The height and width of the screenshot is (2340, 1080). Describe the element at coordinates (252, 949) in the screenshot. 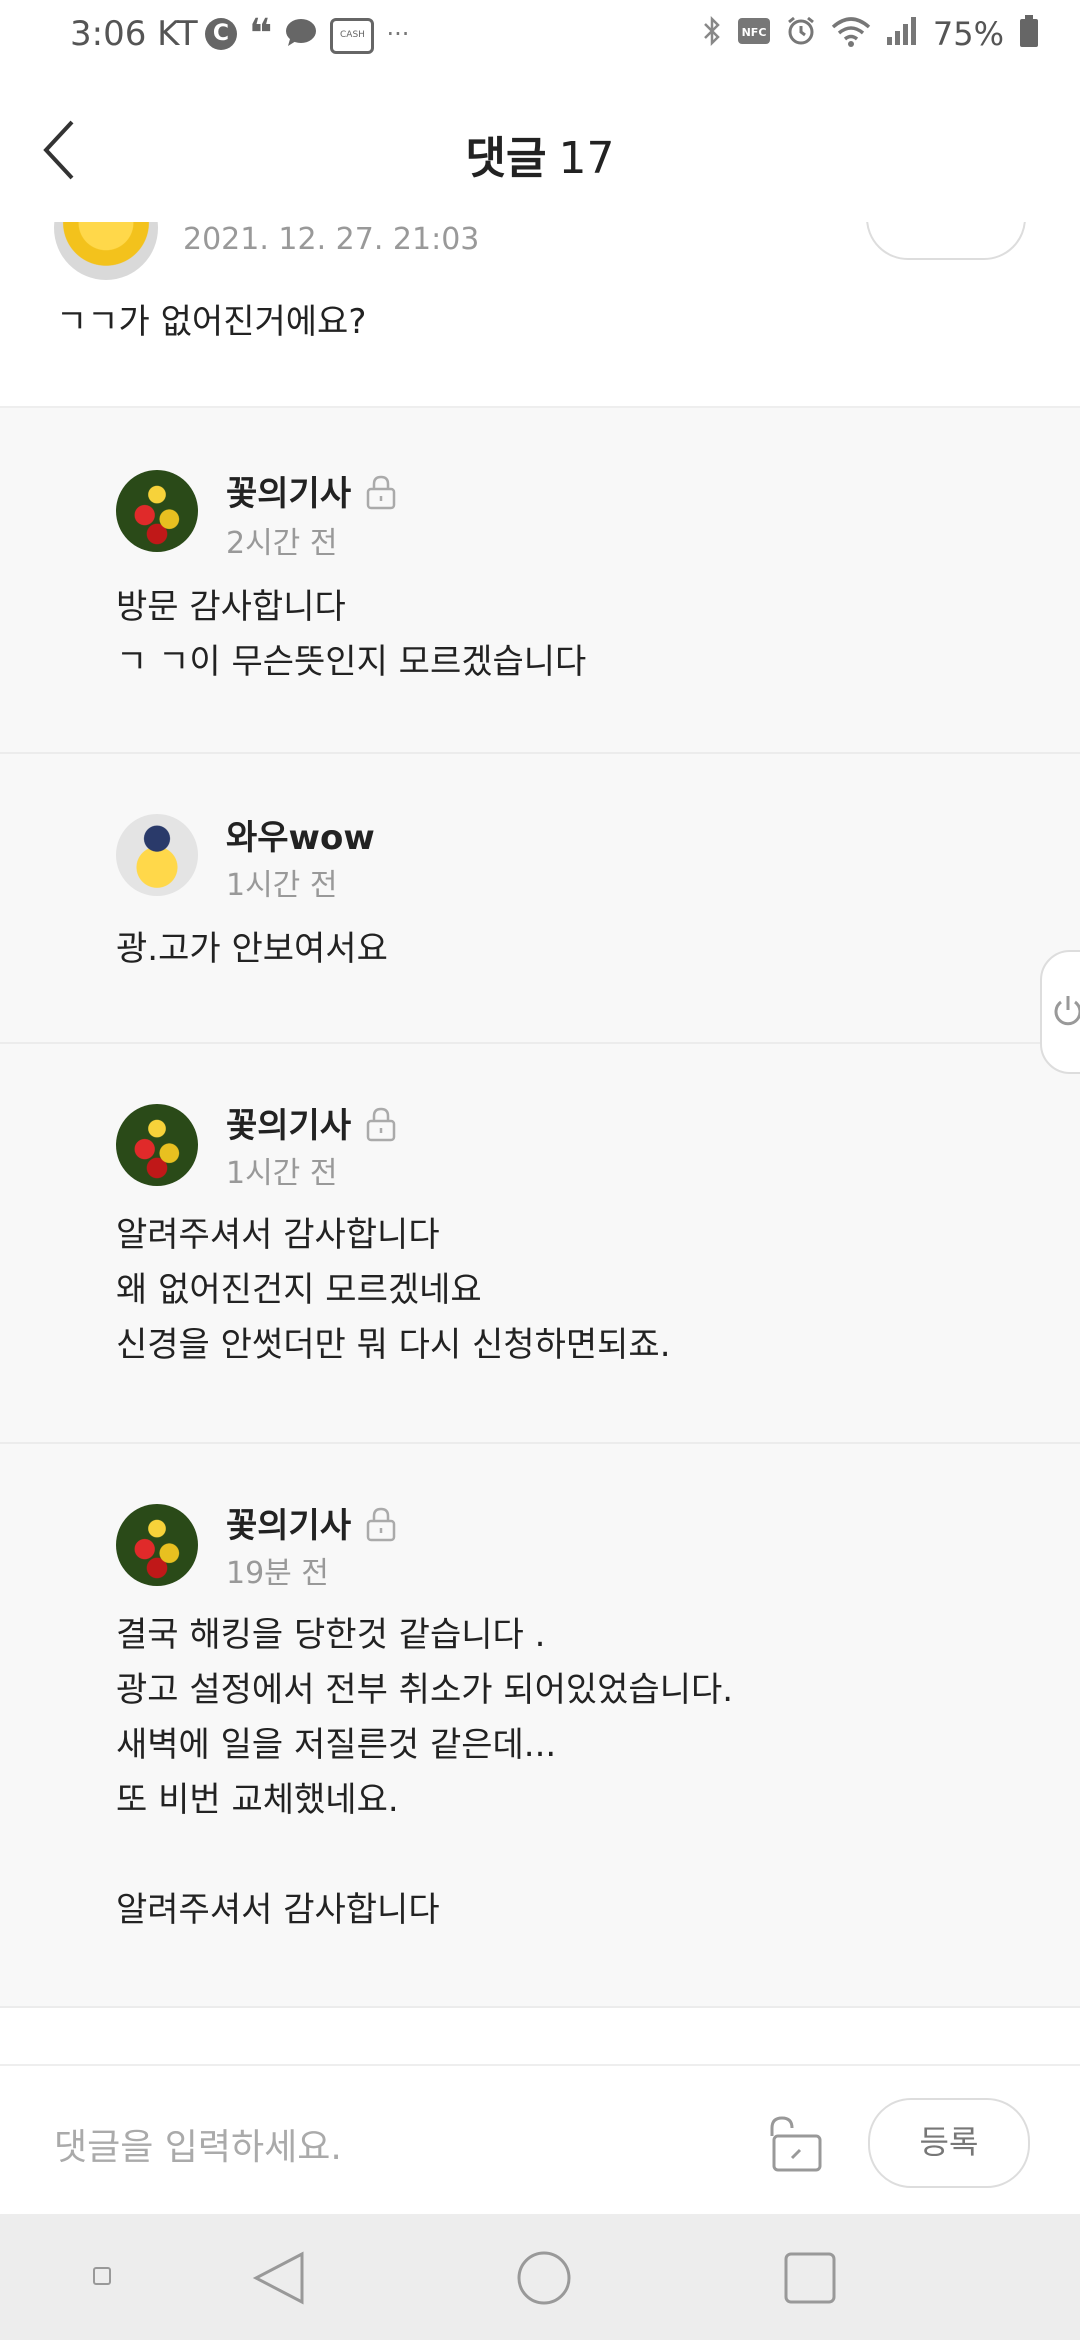

I see `reply-body: 광.고가 안보여서요` at that location.